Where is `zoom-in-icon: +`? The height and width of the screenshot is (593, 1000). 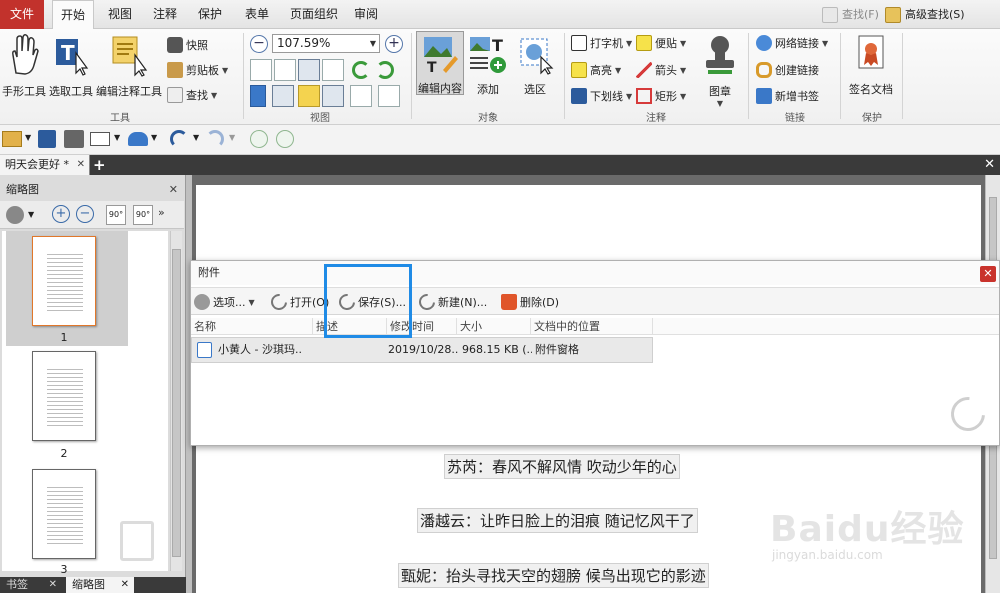 zoom-in-icon: + is located at coordinates (61, 214).